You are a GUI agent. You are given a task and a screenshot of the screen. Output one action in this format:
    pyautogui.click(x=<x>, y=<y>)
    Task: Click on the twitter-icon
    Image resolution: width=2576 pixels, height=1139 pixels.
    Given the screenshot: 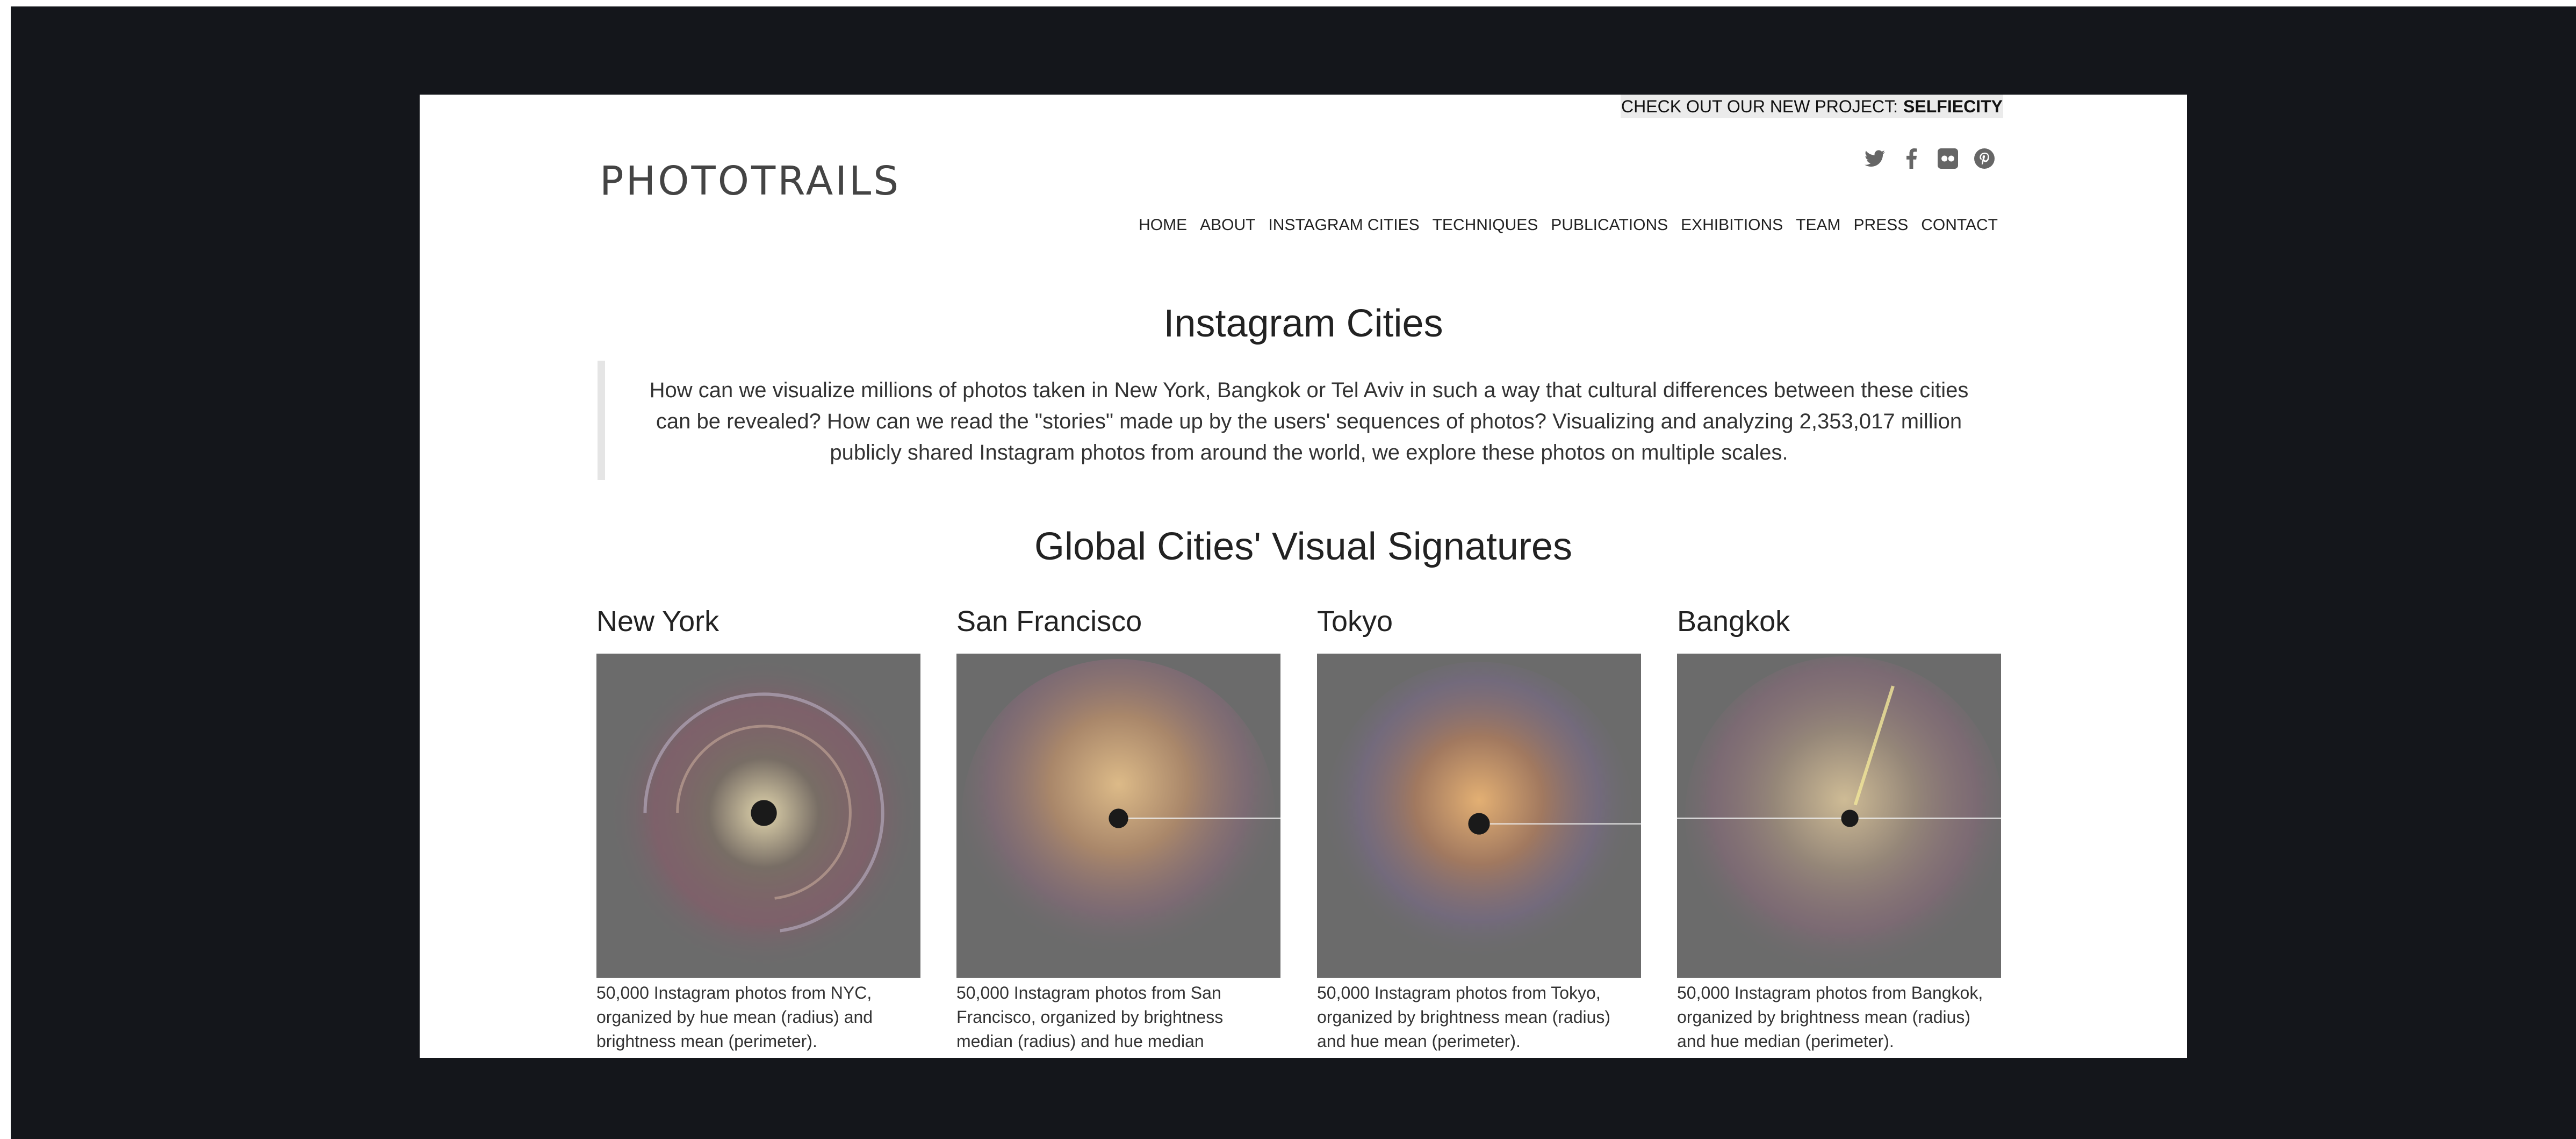 What is the action you would take?
    pyautogui.click(x=1875, y=158)
    